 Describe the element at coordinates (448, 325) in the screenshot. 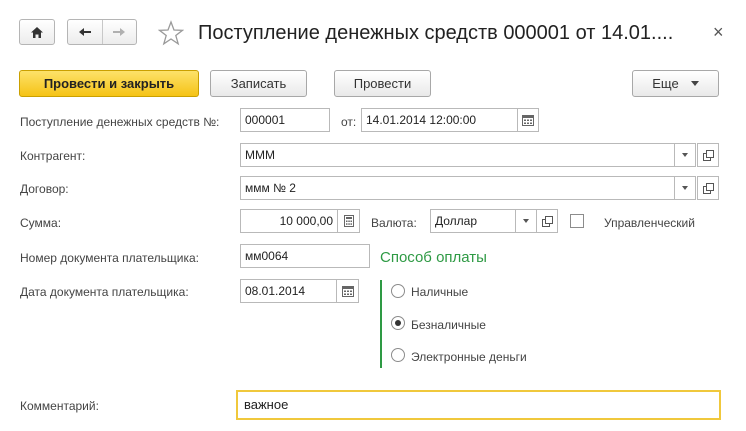

I see `payment-method-label-noncash: Безналичные` at that location.